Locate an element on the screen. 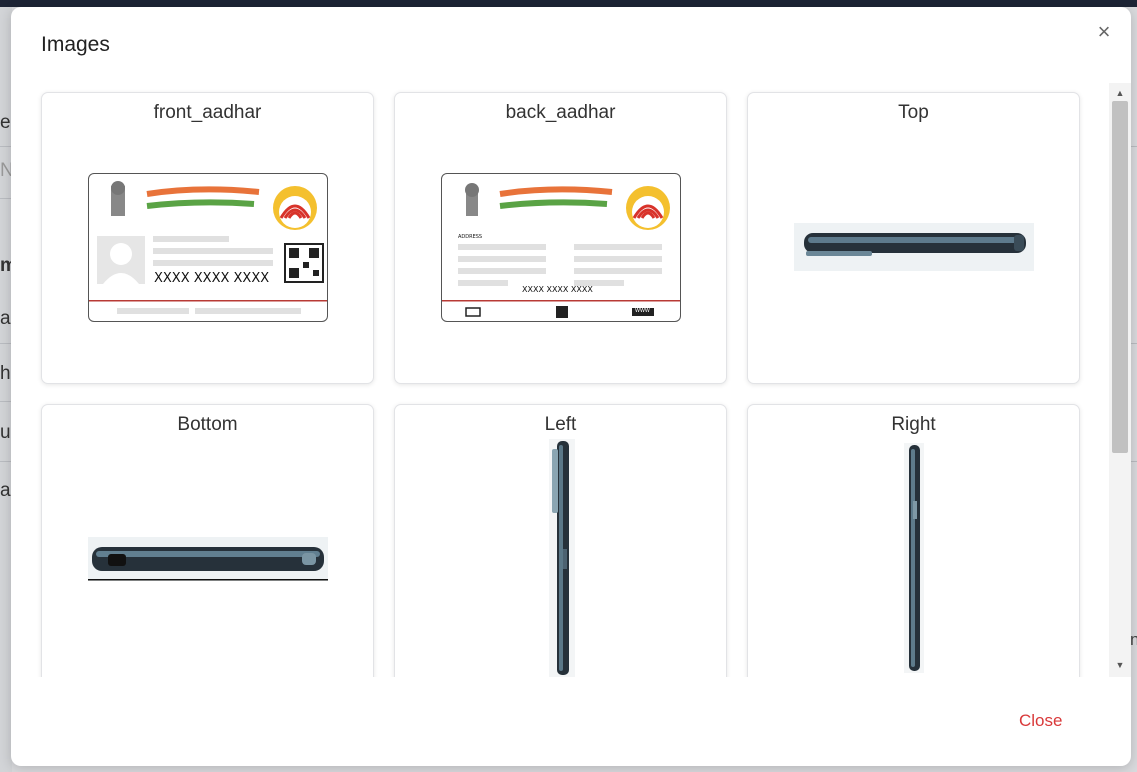 The height and width of the screenshot is (772, 1137). modal-scrollbar: ▲ ▼ is located at coordinates (1120, 380).